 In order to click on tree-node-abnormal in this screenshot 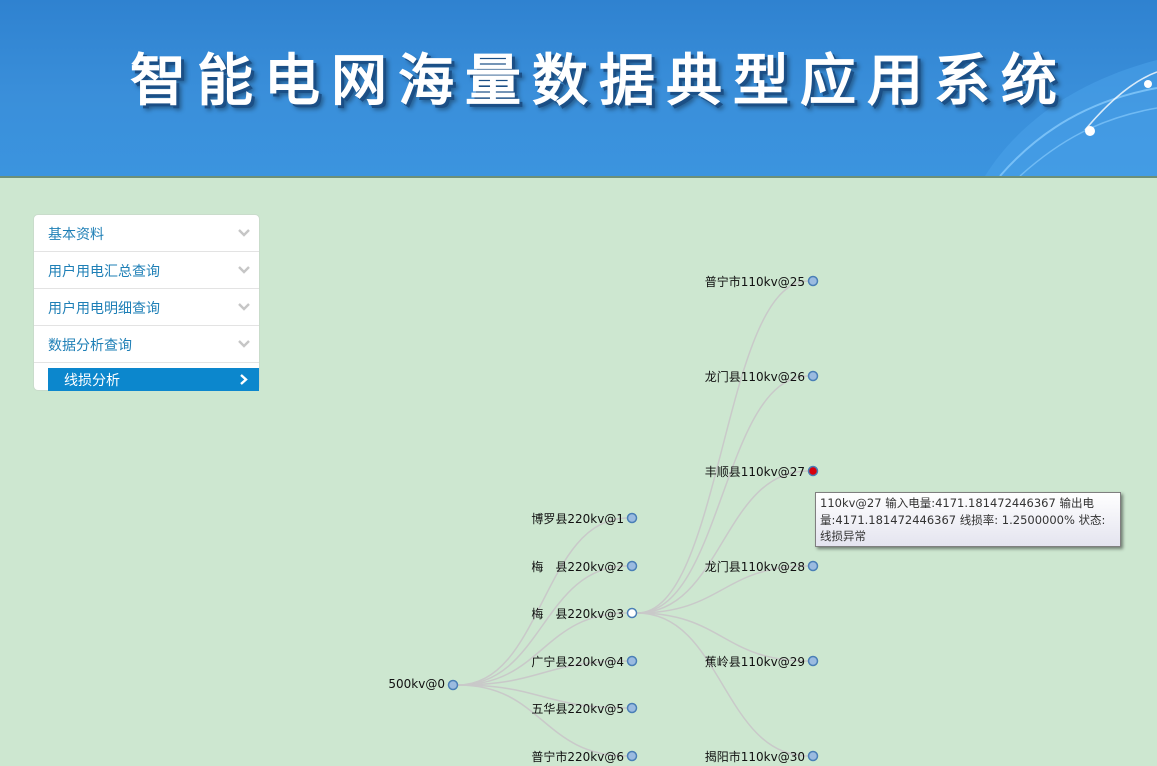, I will do `click(813, 471)`.